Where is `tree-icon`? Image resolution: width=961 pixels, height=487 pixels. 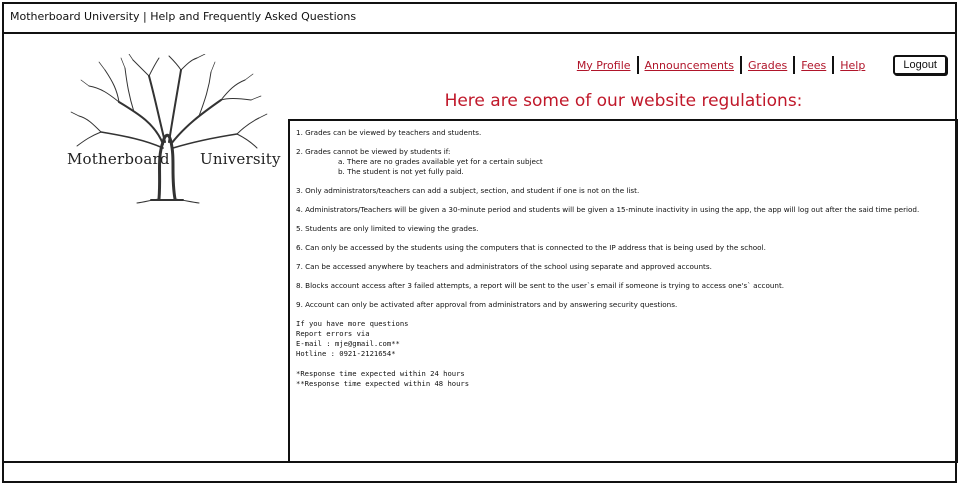
tree-icon is located at coordinates (169, 129).